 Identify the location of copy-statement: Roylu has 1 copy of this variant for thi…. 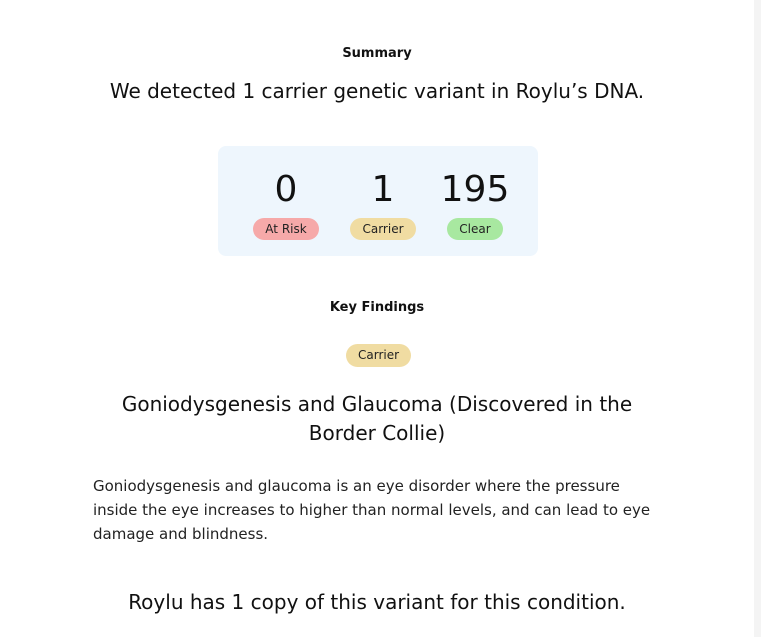
(377, 602).